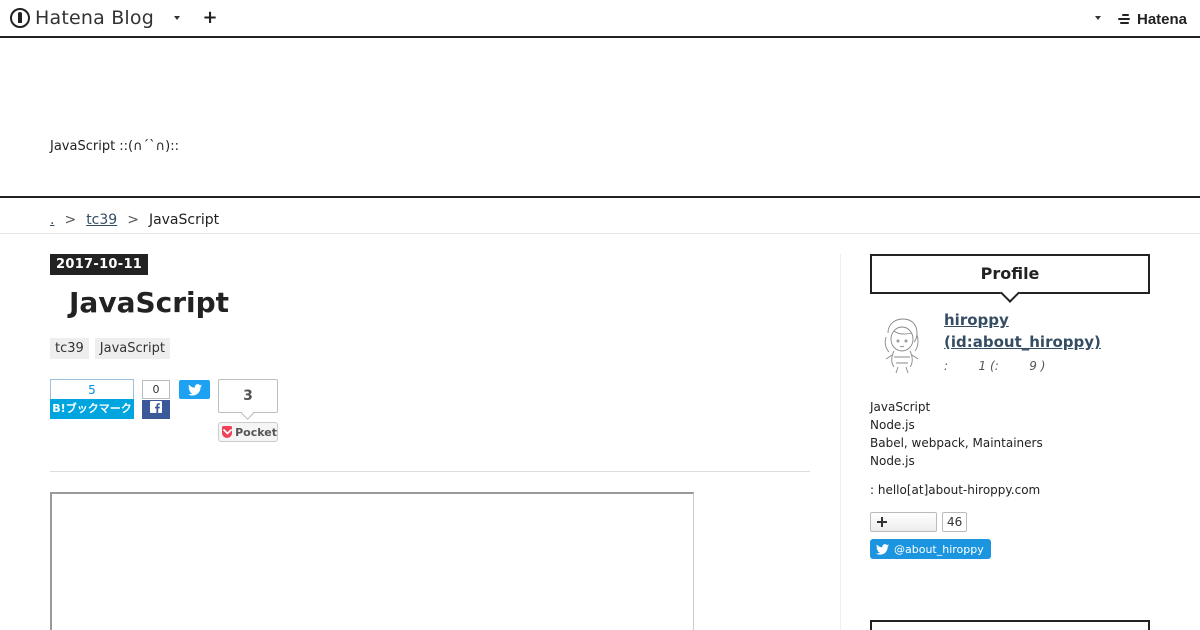  I want to click on column-divider, so click(840, 442).